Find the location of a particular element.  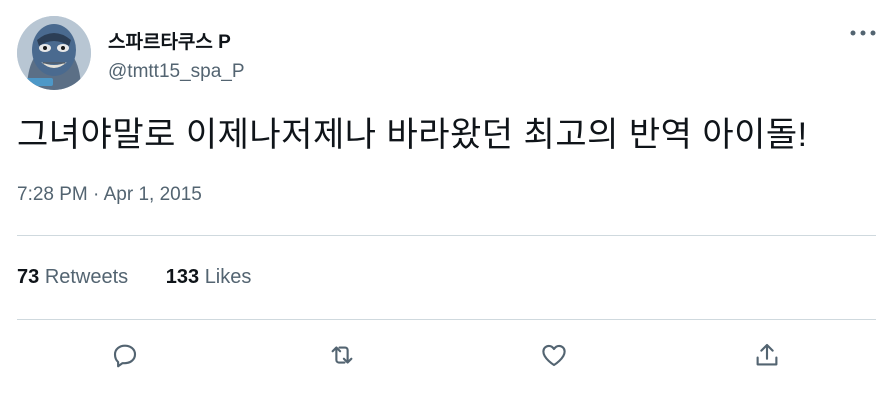

avatar-image is located at coordinates (54, 53).